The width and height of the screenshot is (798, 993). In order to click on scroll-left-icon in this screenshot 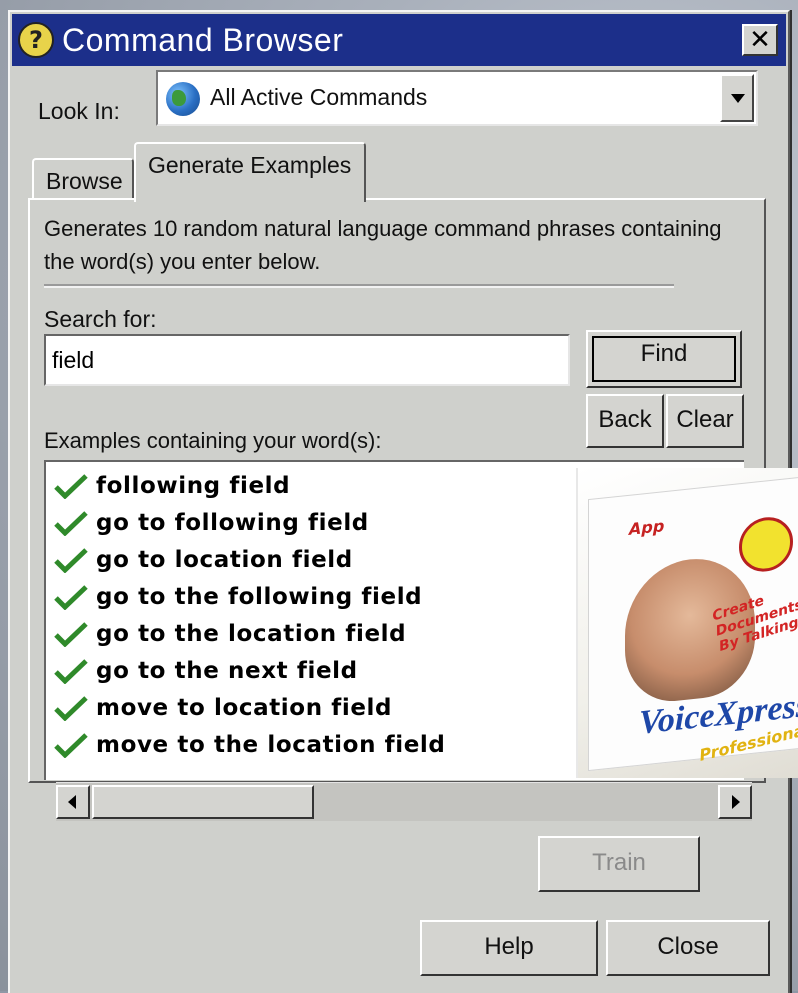, I will do `click(73, 802)`.